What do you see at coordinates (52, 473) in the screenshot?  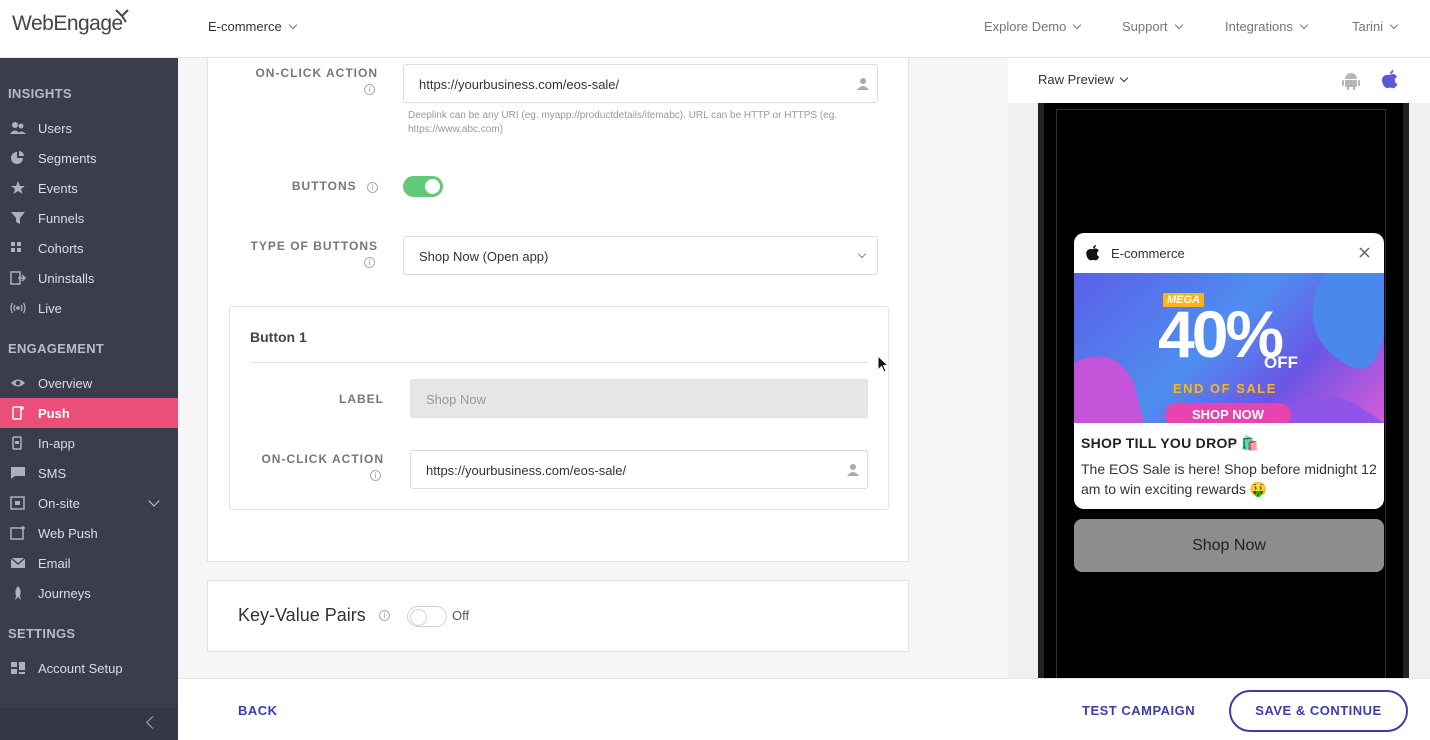 I see `sidebar-item-label: SMS` at bounding box center [52, 473].